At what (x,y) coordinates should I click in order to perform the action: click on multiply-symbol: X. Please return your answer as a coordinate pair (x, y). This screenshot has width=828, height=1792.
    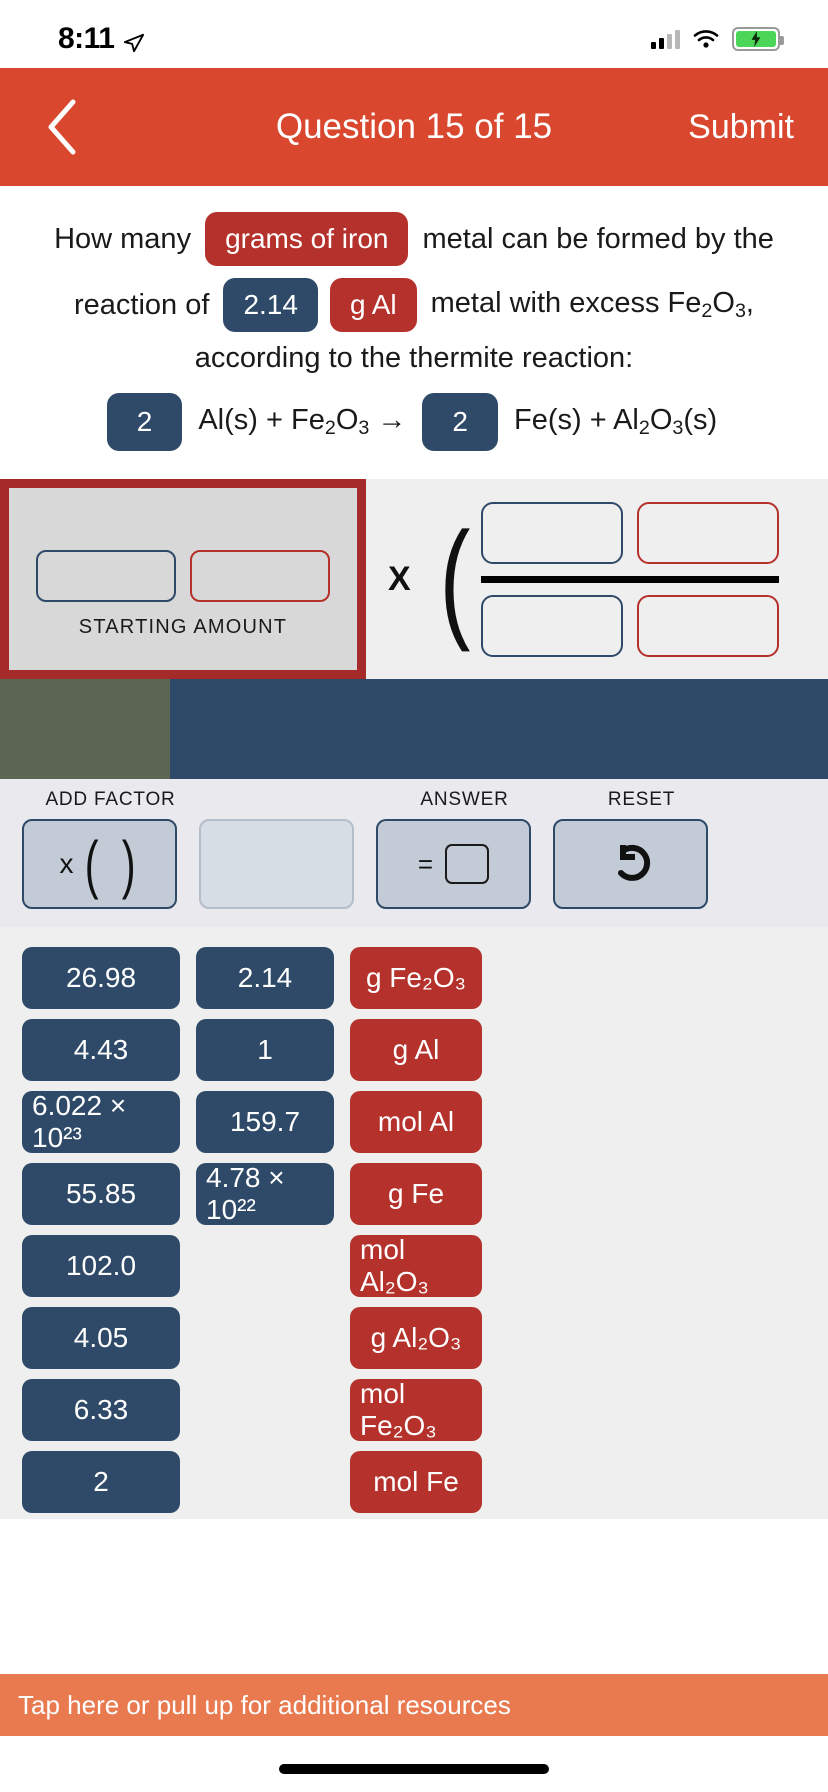
    Looking at the image, I should click on (399, 578).